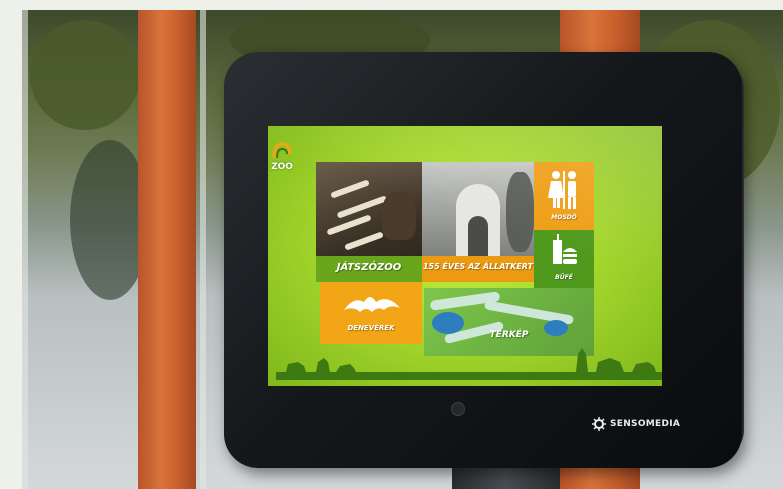 The width and height of the screenshot is (783, 489). I want to click on tile-map-label: TÉRKÉP, so click(509, 335).